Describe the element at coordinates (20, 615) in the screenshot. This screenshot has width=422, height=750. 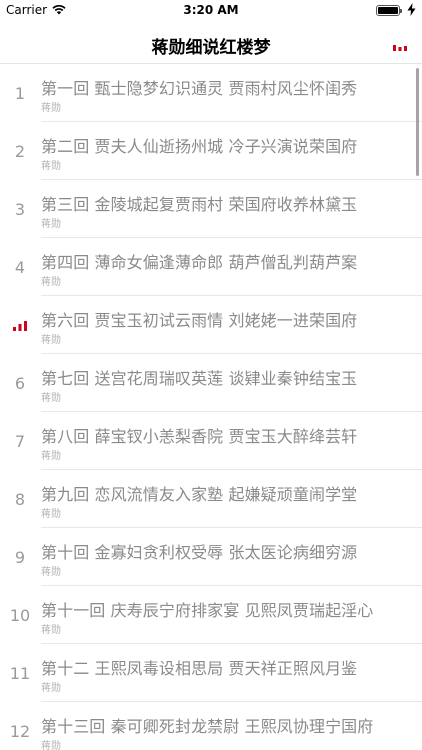
I see `chapter-index: 10` at that location.